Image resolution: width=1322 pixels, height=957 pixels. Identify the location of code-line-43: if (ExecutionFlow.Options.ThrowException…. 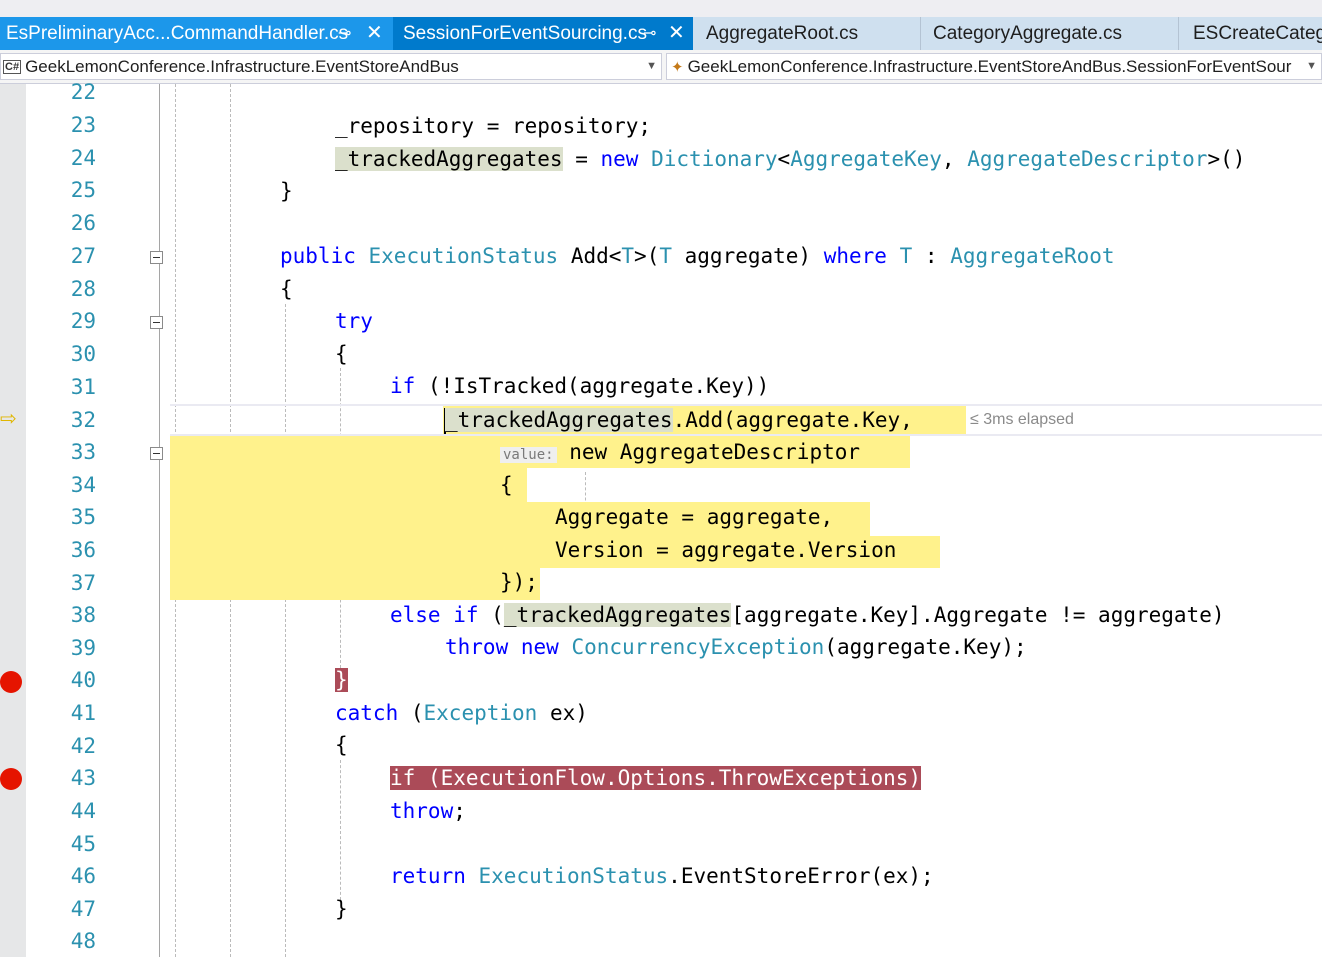
(656, 778).